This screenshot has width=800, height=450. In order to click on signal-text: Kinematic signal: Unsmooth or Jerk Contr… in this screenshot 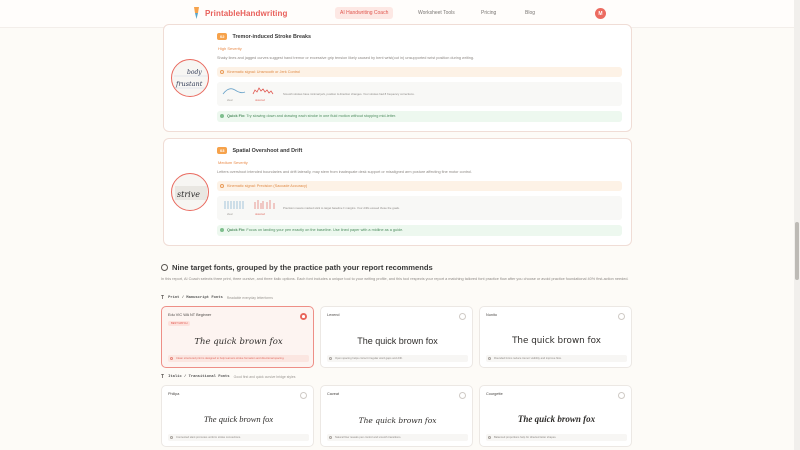, I will do `click(264, 72)`.